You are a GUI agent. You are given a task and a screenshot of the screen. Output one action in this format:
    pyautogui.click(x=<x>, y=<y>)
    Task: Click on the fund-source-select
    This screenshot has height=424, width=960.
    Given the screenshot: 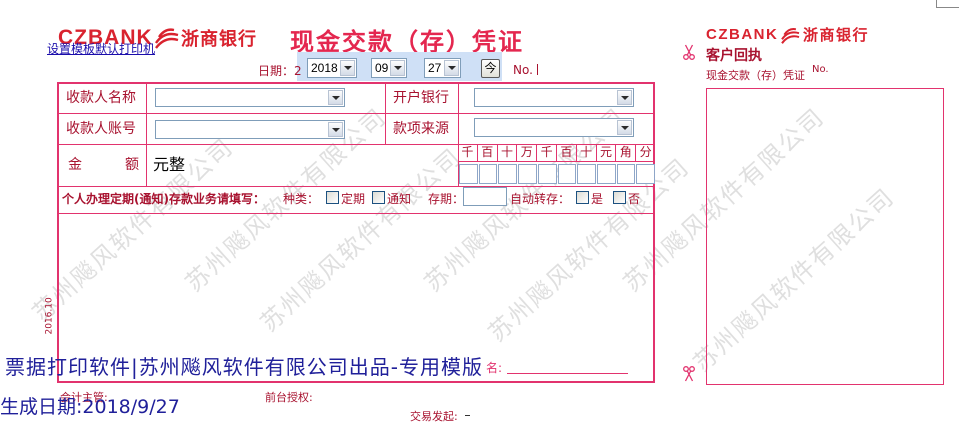 What is the action you would take?
    pyautogui.click(x=554, y=127)
    